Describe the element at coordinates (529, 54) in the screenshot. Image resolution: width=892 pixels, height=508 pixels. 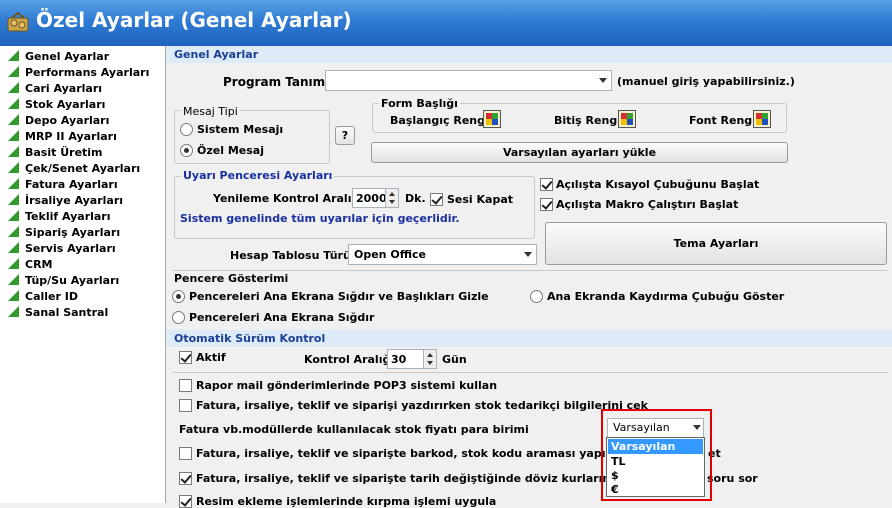
I see `section-header-genel: Genel Ayarlar` at that location.